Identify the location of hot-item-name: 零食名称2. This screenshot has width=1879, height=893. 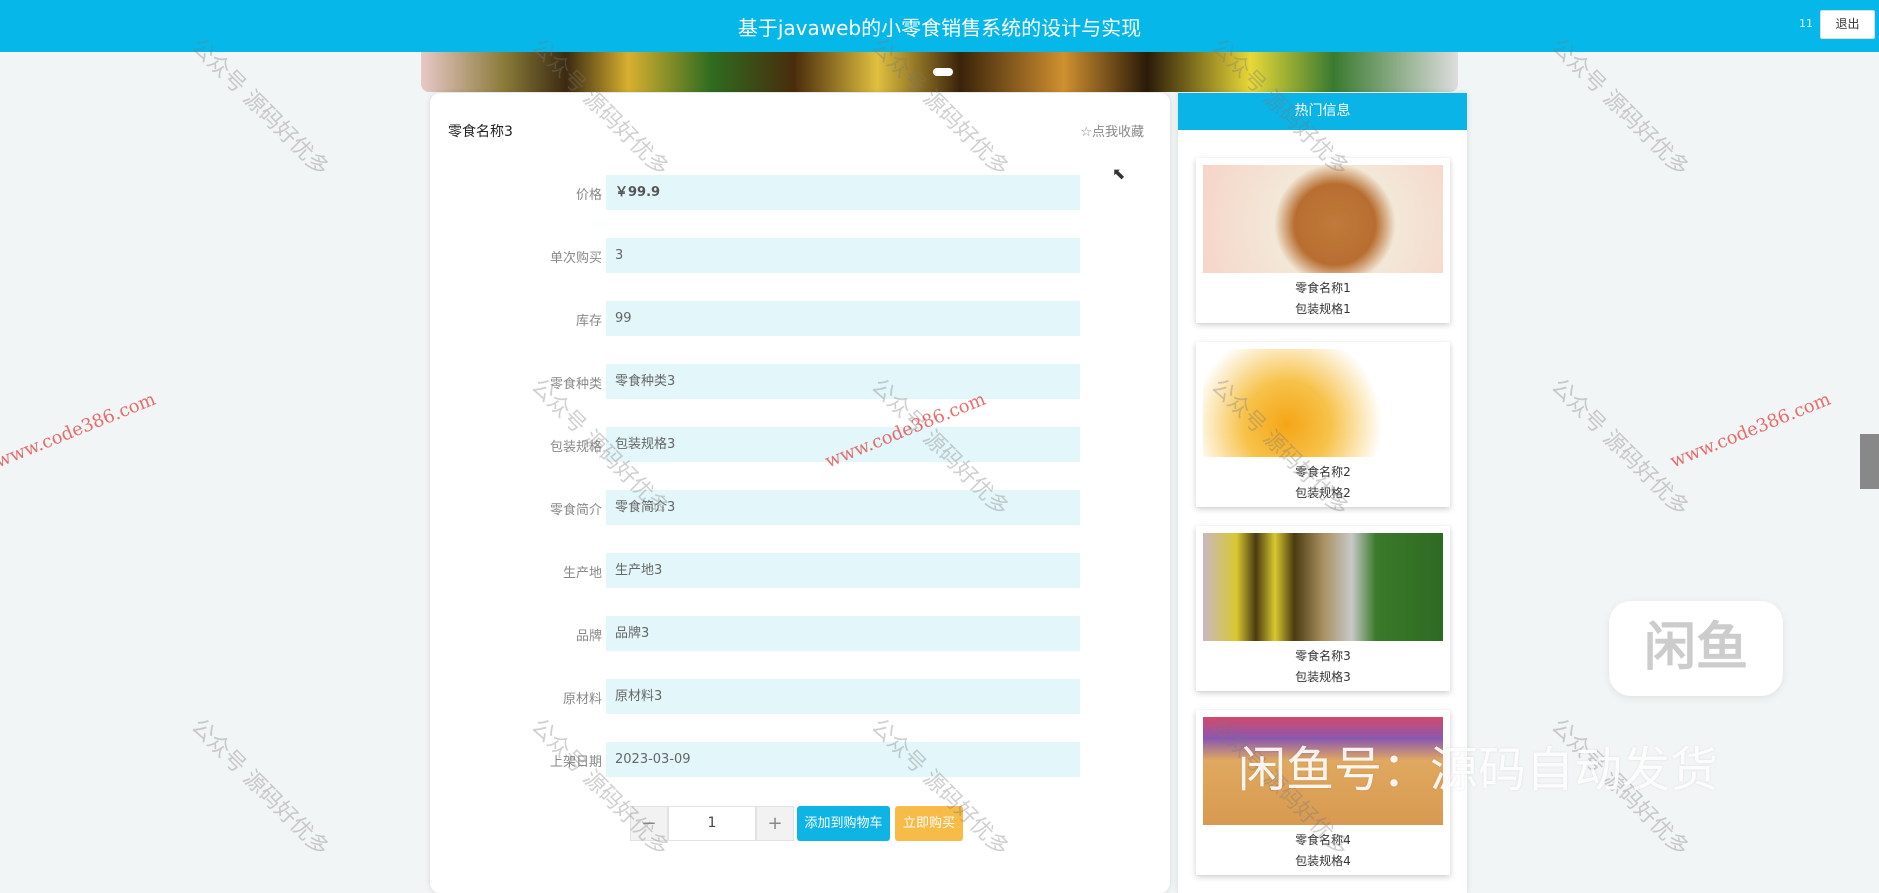
(1323, 471).